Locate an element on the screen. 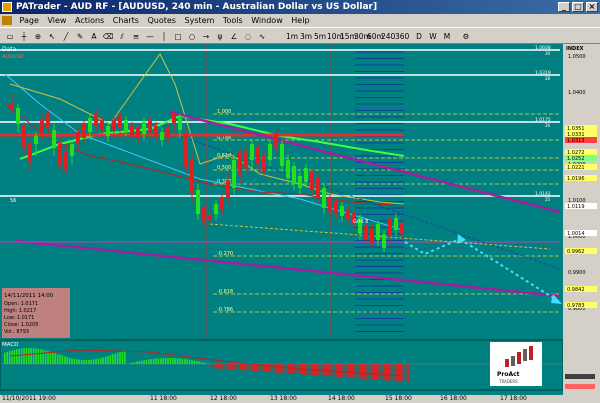  info-vol: Vol.: 8793 is located at coordinates (16, 332).